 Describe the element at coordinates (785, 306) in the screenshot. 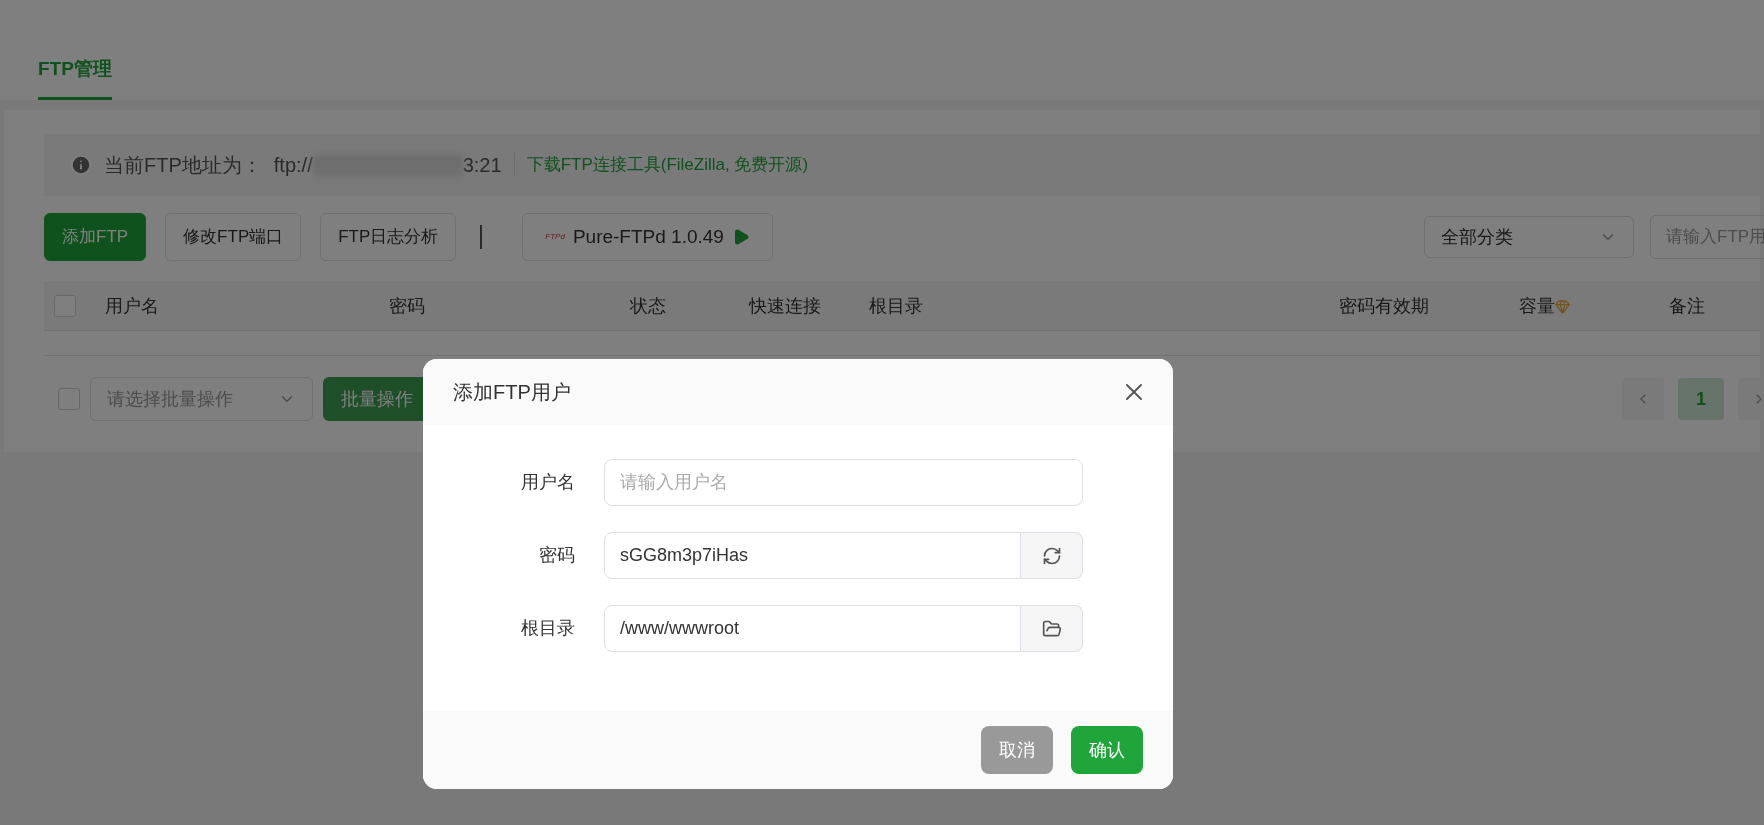

I see `column-header: 快速连接` at that location.